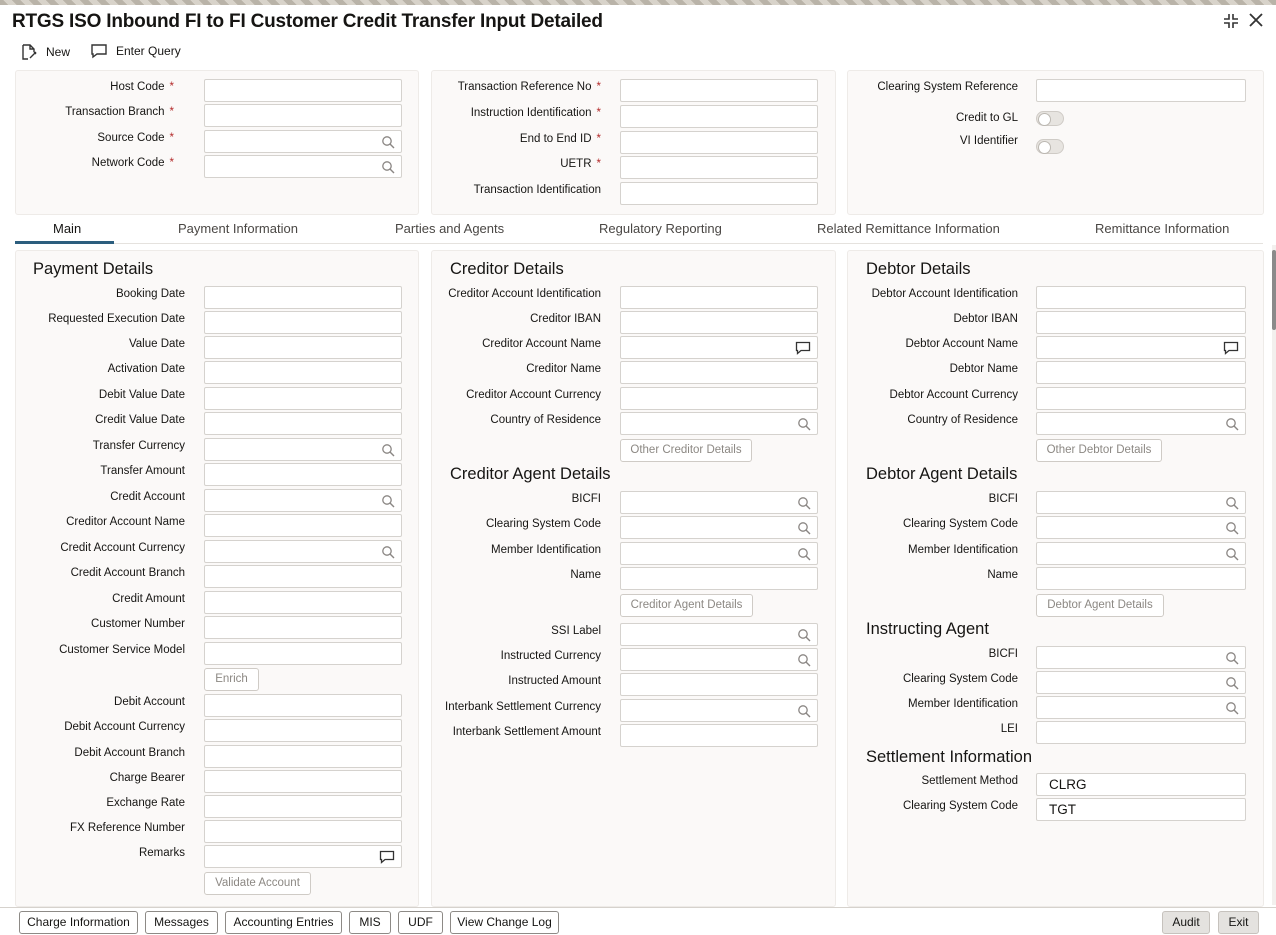 The image size is (1276, 935). What do you see at coordinates (719, 297) in the screenshot?
I see `creditor-creditor-account-identification-input` at bounding box center [719, 297].